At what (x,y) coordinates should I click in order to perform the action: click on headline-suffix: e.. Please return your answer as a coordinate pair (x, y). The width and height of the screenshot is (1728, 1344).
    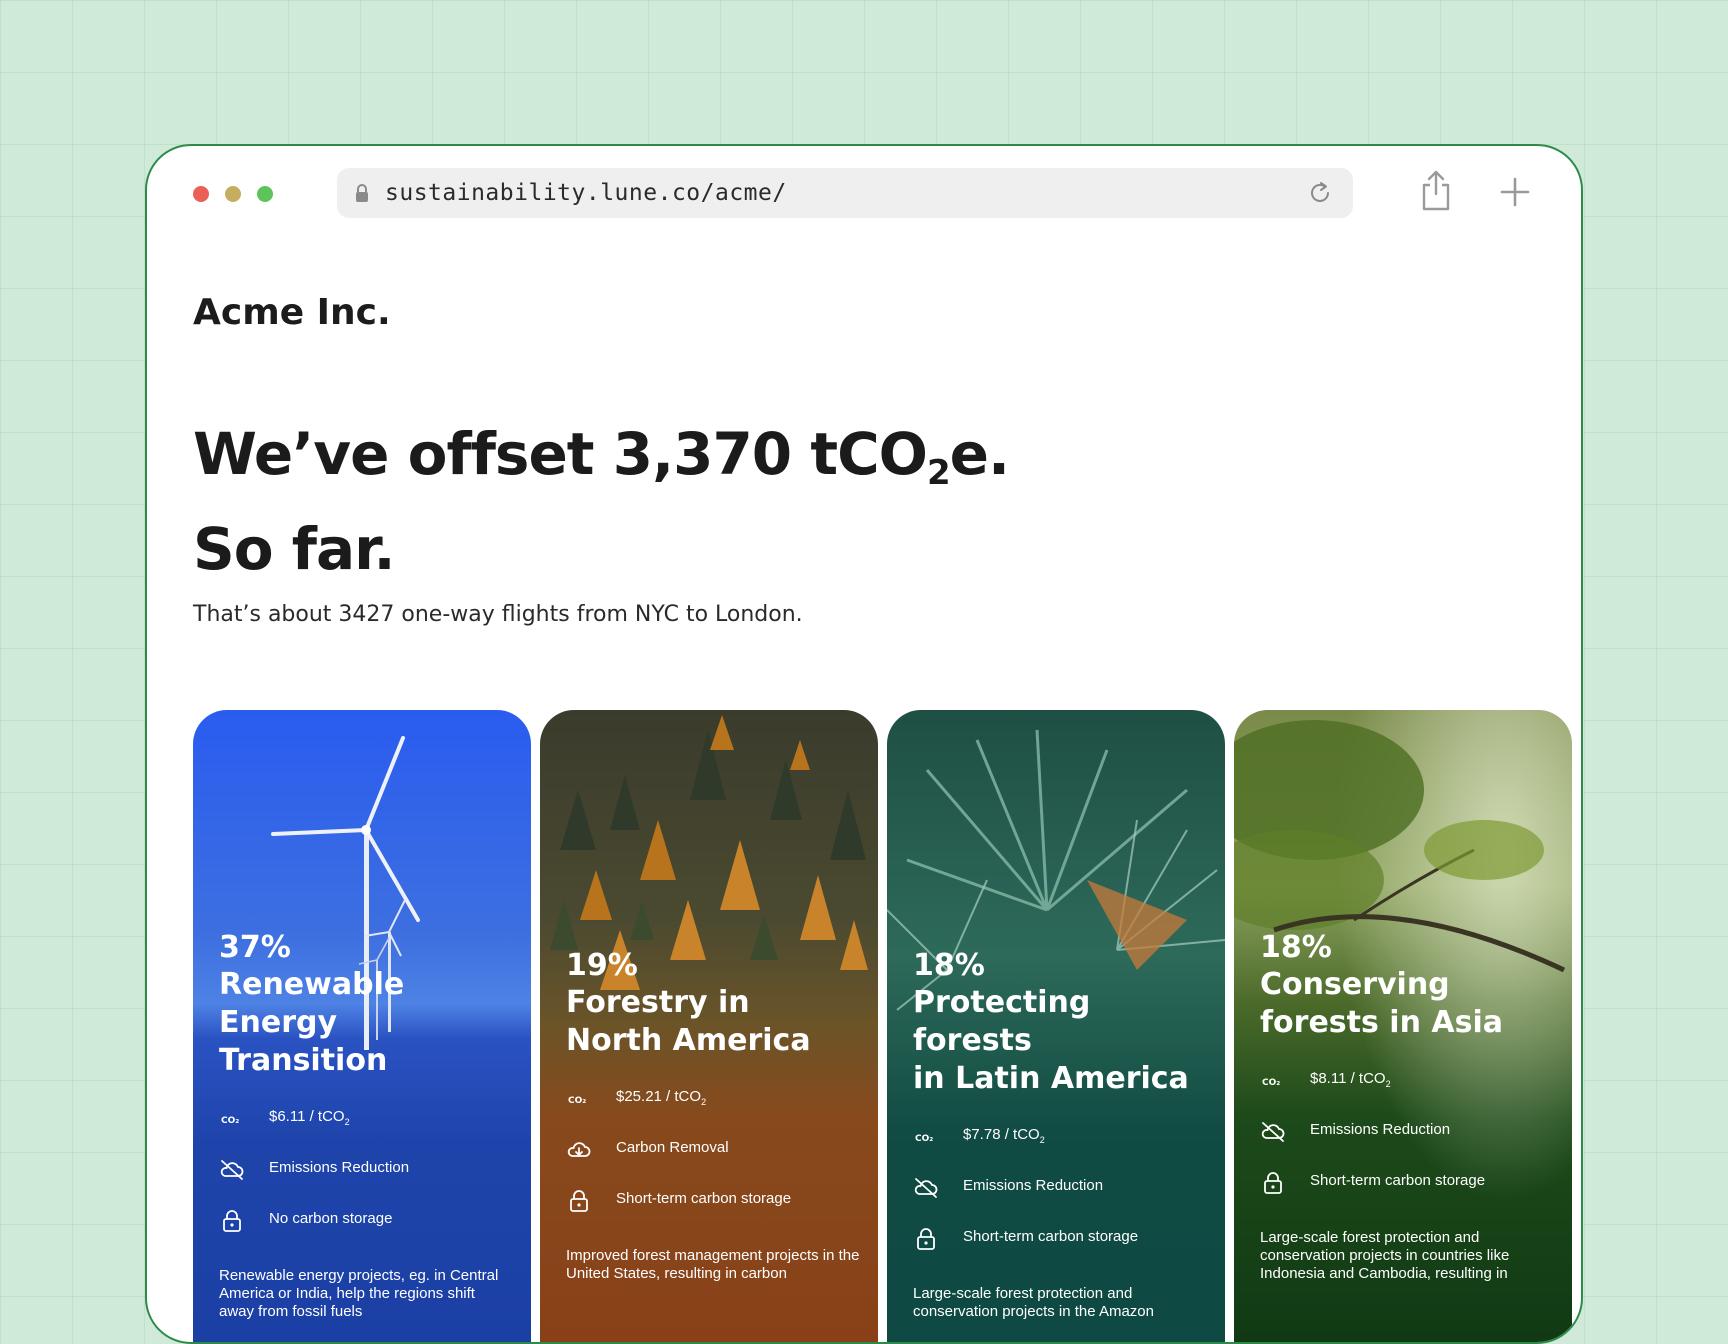
    Looking at the image, I should click on (979, 454).